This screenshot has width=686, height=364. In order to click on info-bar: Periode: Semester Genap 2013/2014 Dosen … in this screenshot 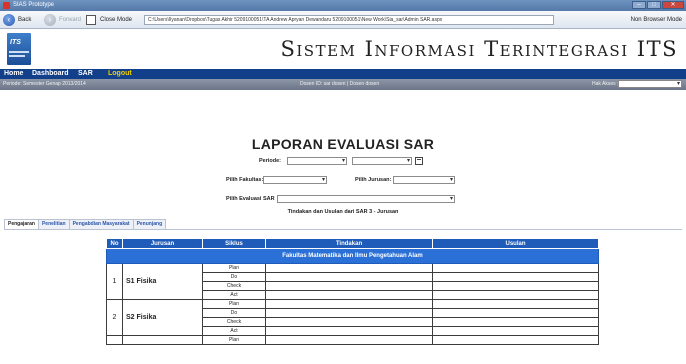, I will do `click(343, 84)`.